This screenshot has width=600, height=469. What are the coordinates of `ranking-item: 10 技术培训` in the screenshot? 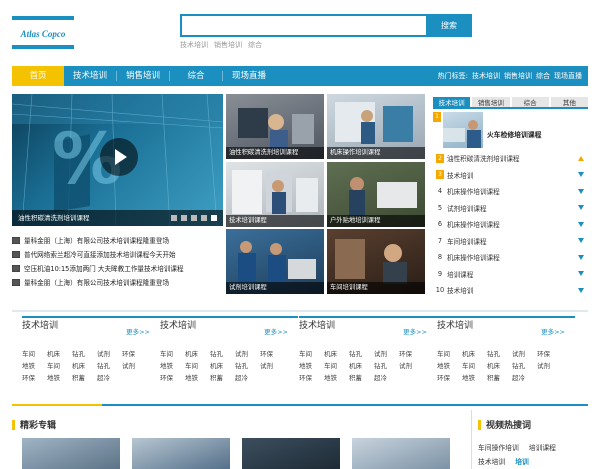 It's located at (510, 290).